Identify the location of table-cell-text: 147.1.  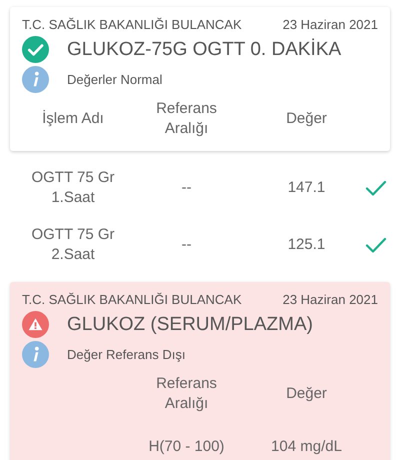
(306, 188).